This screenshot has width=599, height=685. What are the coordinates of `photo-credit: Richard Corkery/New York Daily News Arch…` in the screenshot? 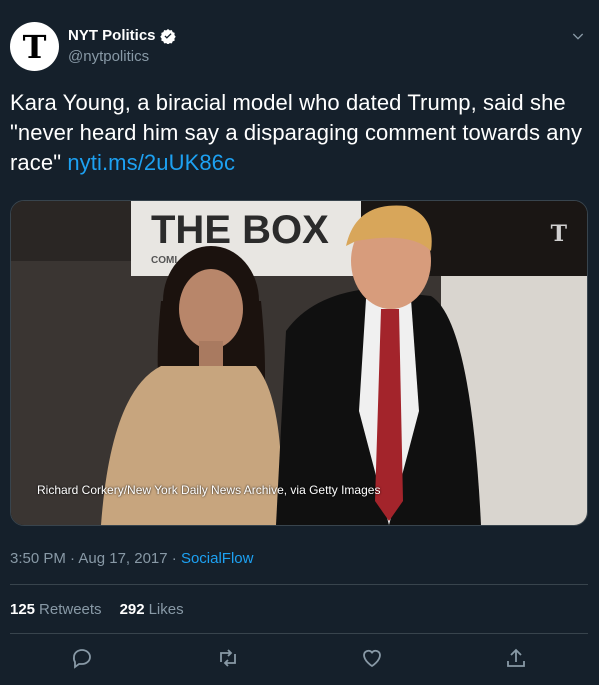 It's located at (209, 490).